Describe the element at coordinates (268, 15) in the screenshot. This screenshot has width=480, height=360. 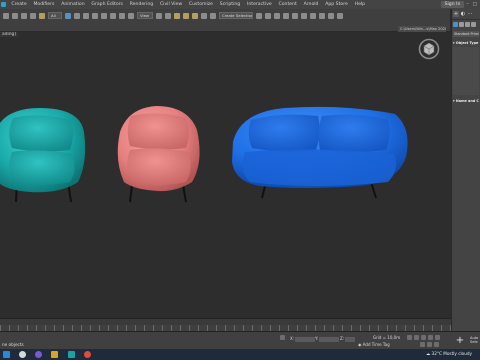
I see `align-icon` at that location.